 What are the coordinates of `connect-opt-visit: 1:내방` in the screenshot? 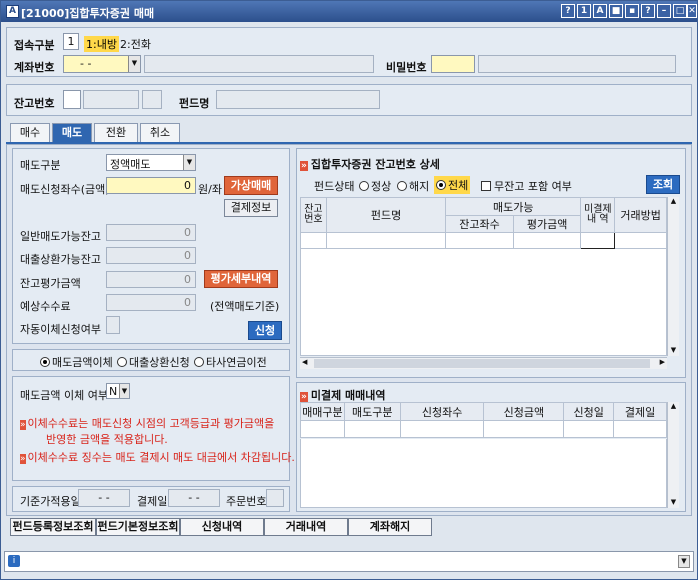 It's located at (101, 44).